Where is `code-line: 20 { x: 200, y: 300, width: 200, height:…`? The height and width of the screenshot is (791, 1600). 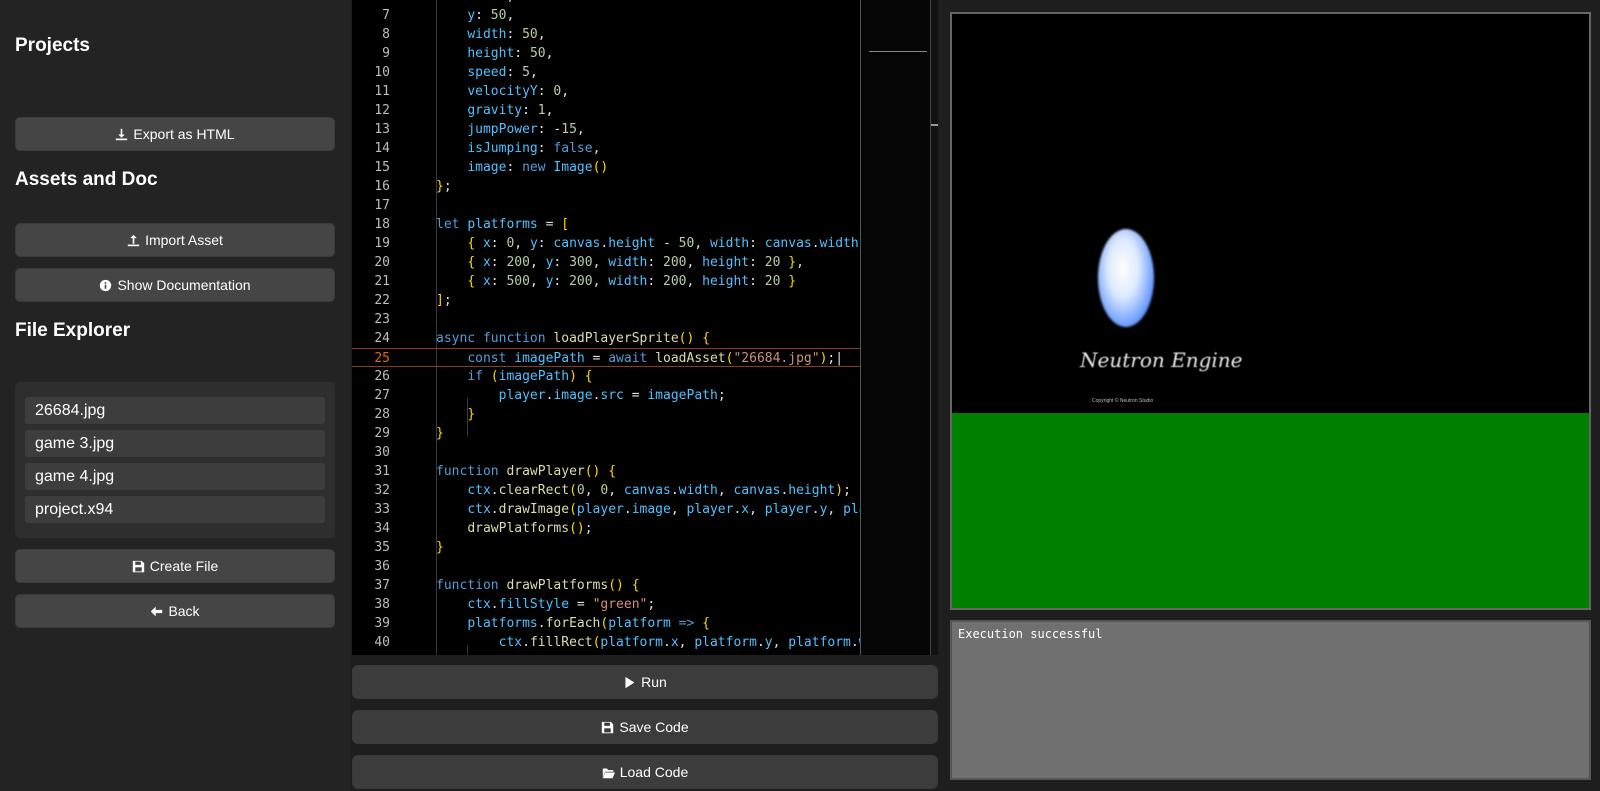
code-line: 20 { x: 200, y: 300, width: 200, height:… is located at coordinates (589, 262).